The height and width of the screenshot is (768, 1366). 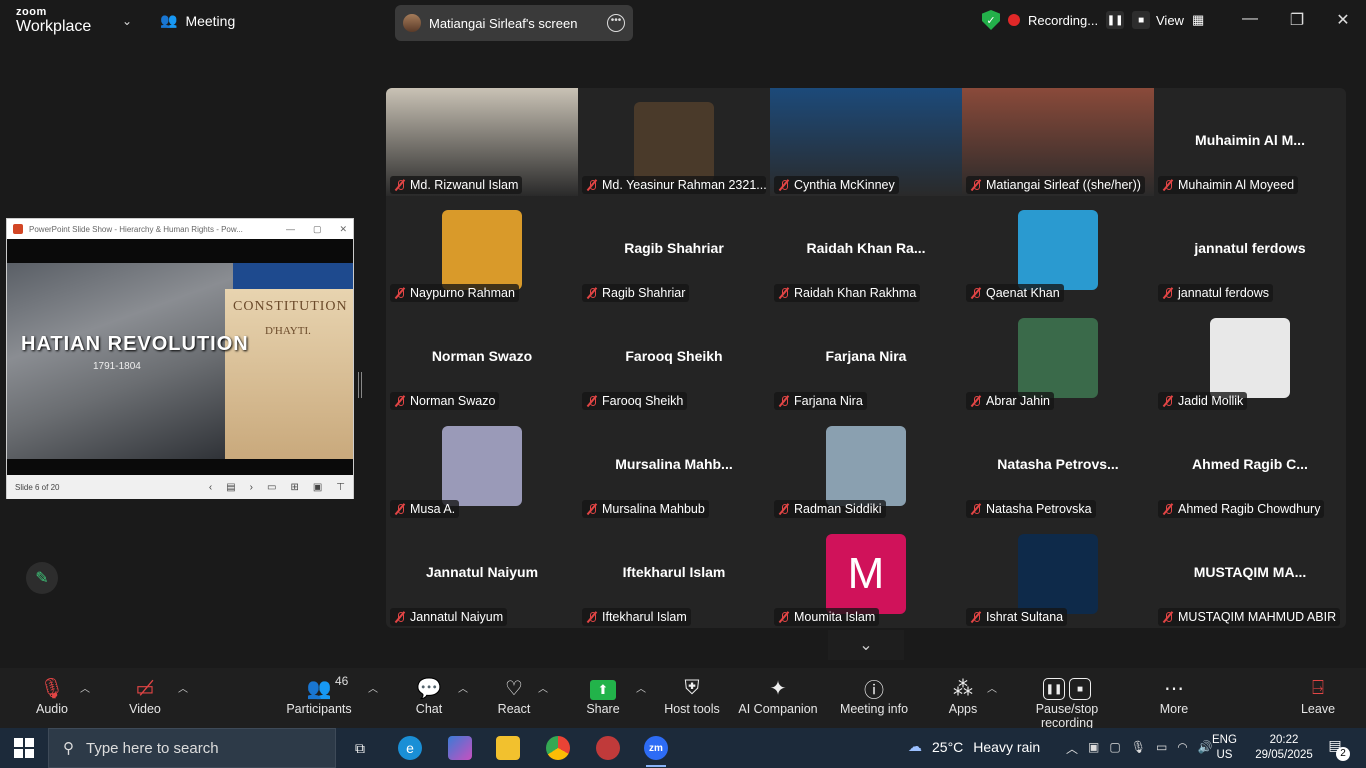 I want to click on audio-options-caret-icon: ︿, so click(x=85, y=687).